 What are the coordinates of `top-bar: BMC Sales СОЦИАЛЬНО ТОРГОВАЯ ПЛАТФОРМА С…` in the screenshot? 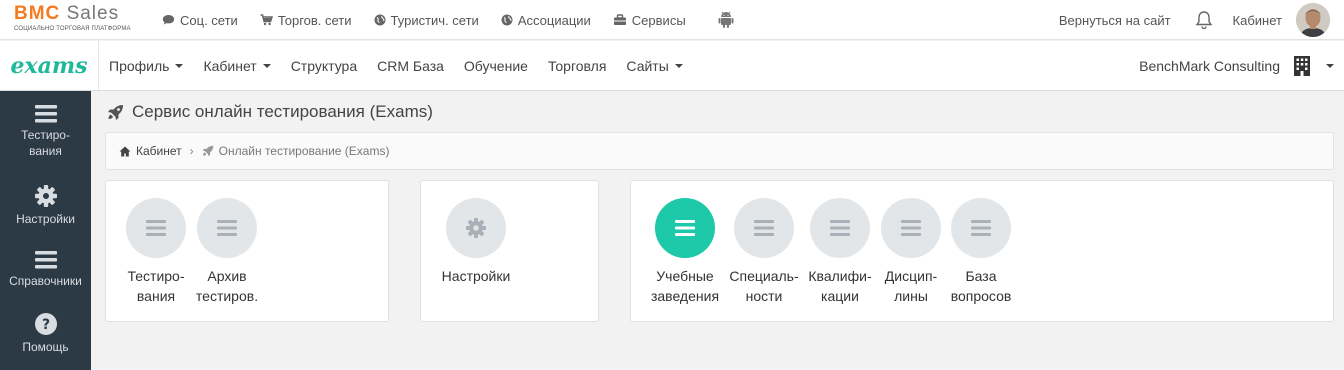 It's located at (672, 20).